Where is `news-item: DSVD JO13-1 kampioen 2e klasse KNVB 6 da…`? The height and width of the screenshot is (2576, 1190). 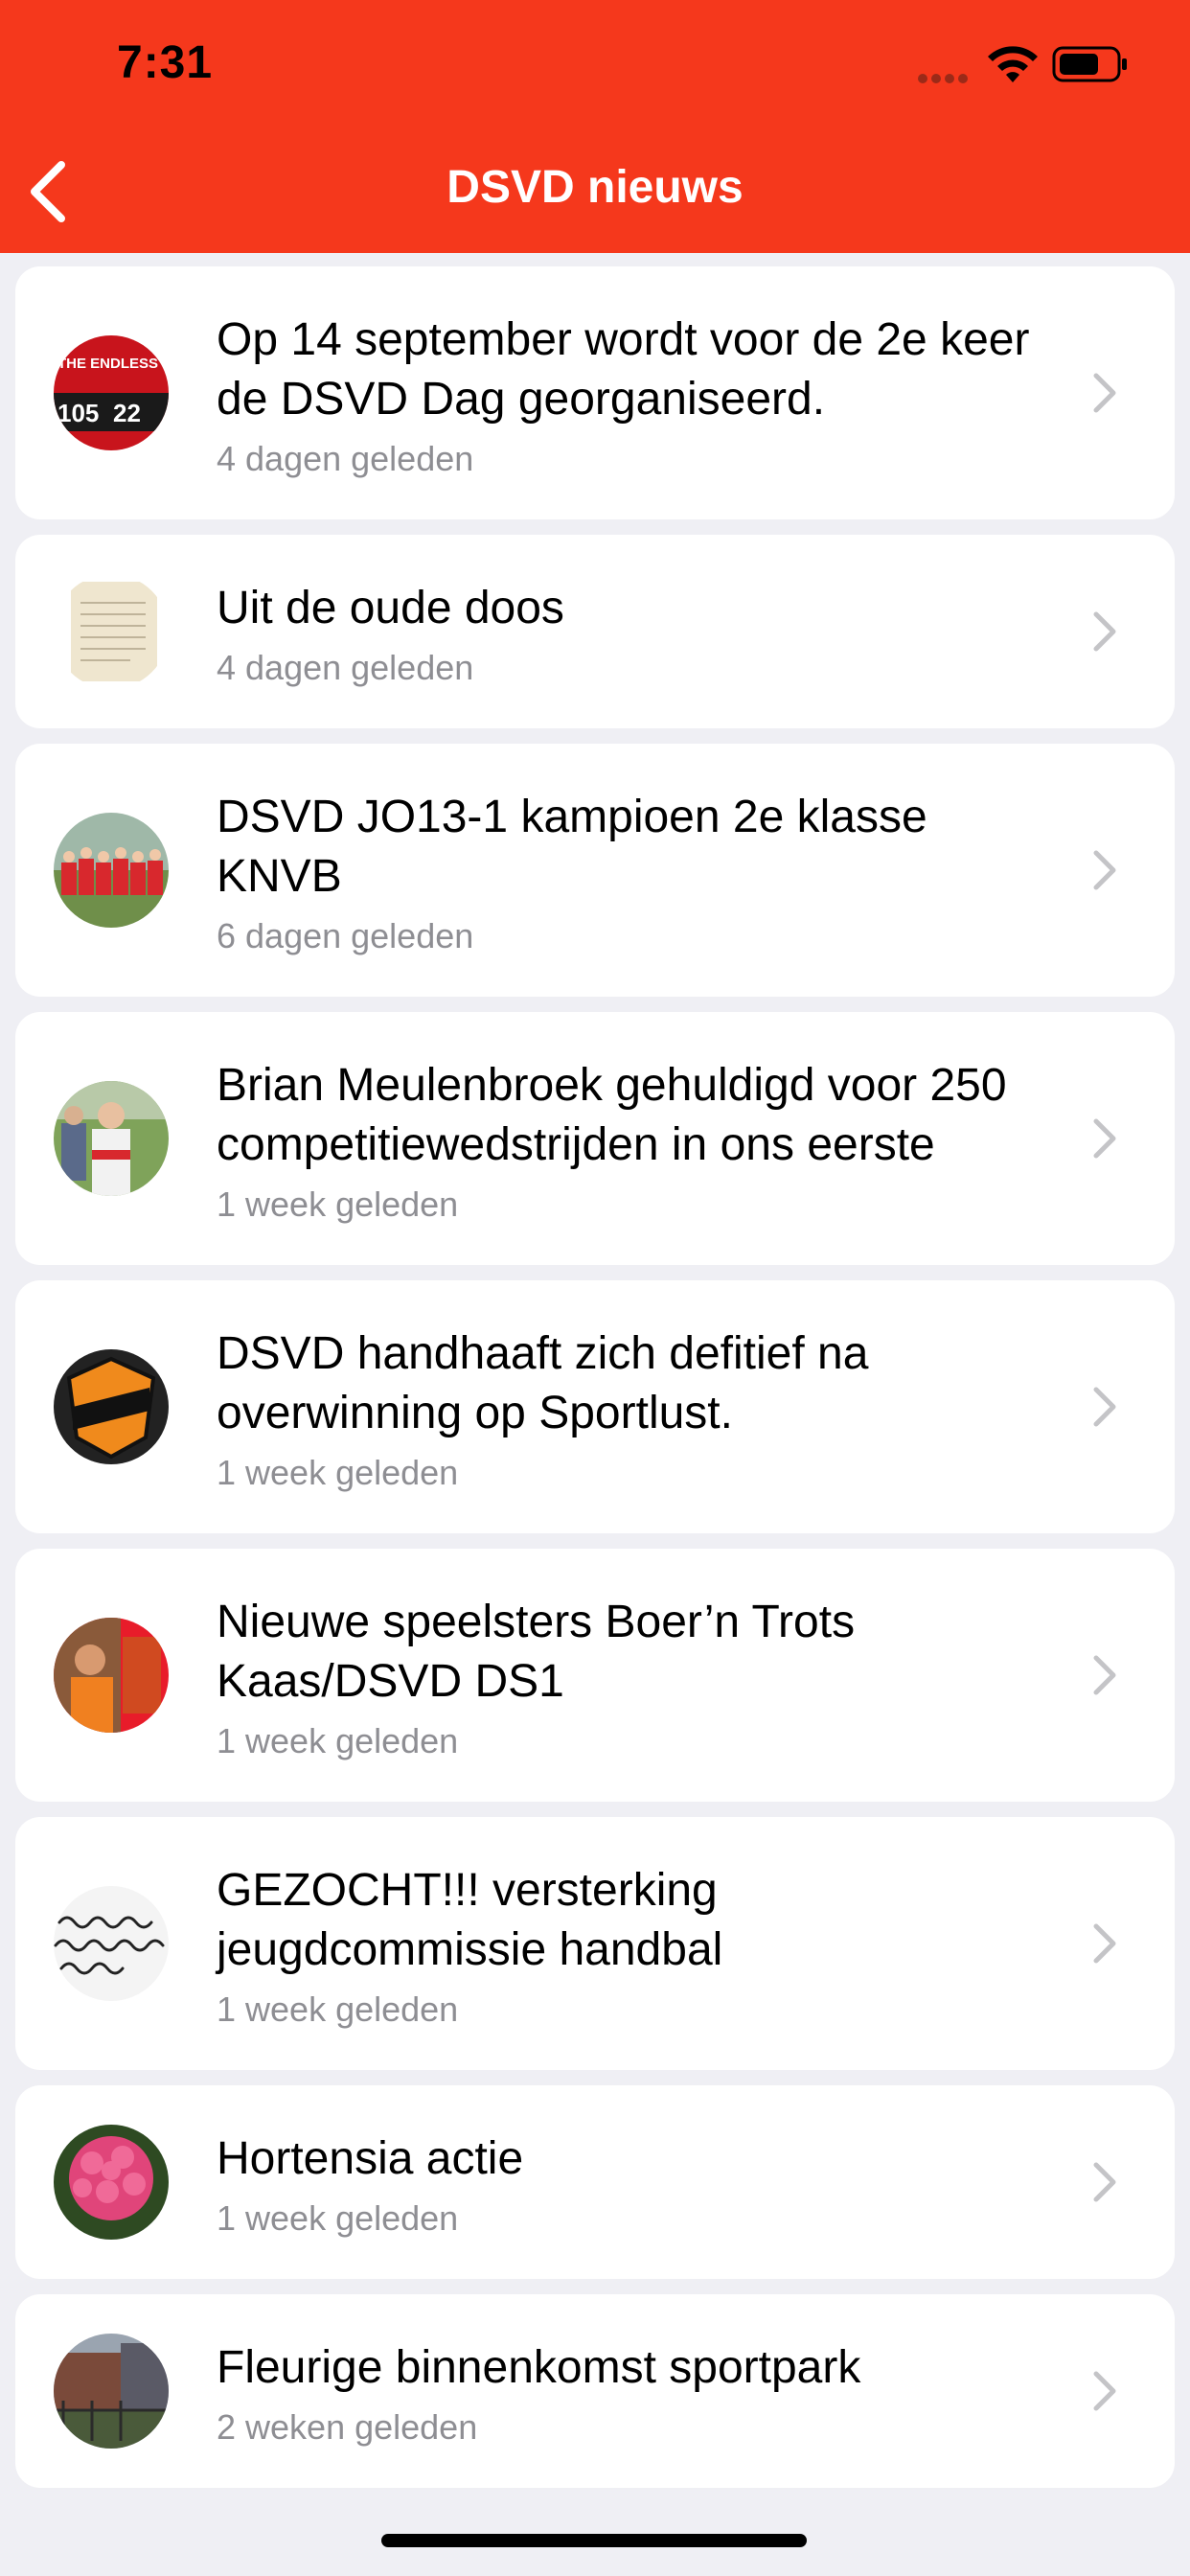 news-item: DSVD JO13-1 kampioen 2e klasse KNVB 6 da… is located at coordinates (595, 870).